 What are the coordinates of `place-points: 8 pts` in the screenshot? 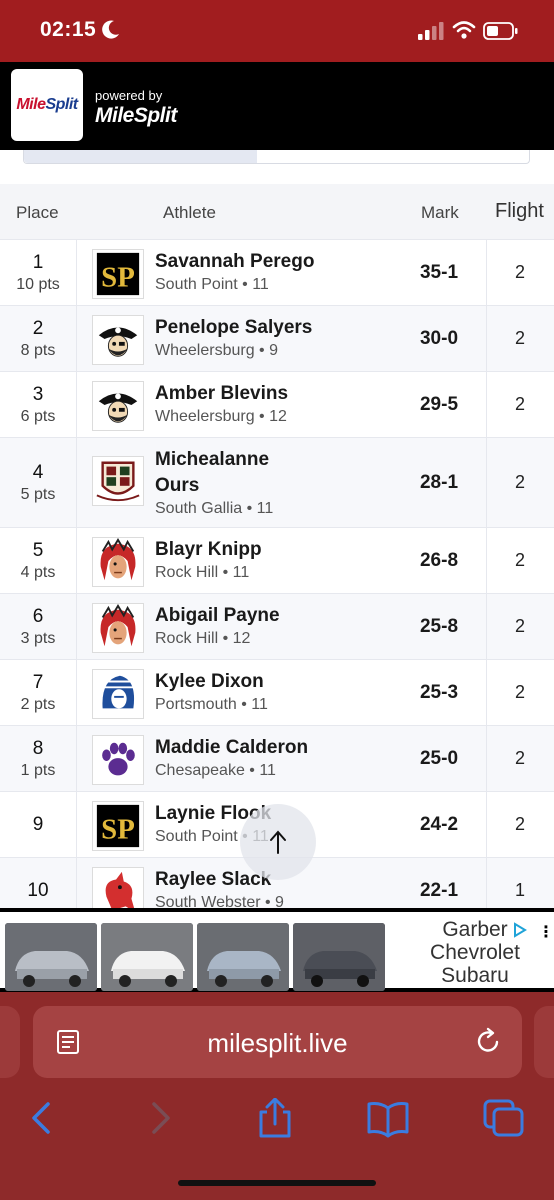 It's located at (38, 350).